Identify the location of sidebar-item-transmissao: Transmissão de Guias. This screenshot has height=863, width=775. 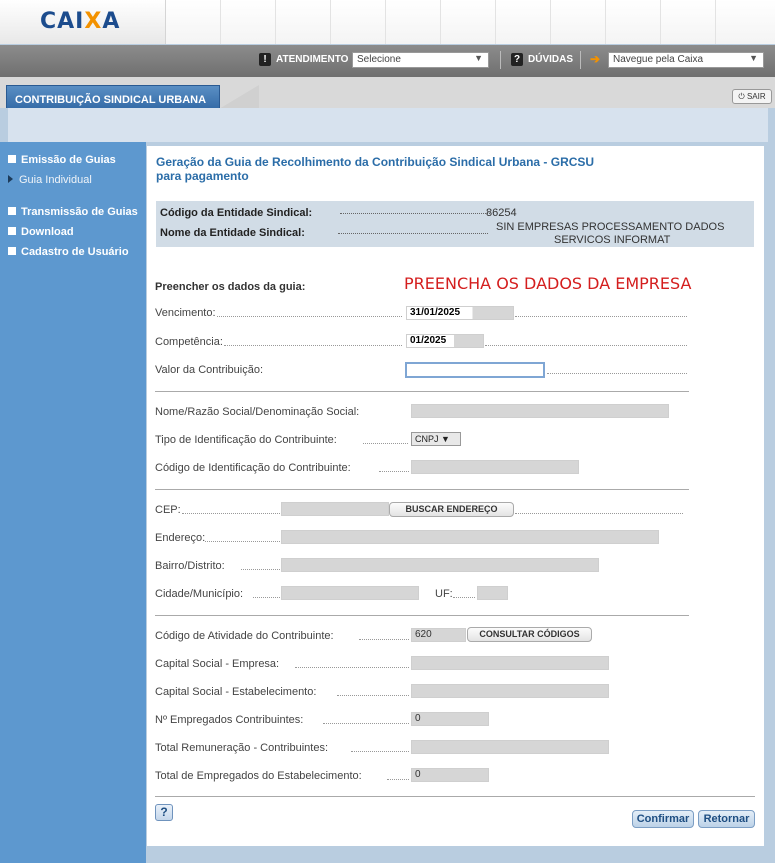
(73, 212).